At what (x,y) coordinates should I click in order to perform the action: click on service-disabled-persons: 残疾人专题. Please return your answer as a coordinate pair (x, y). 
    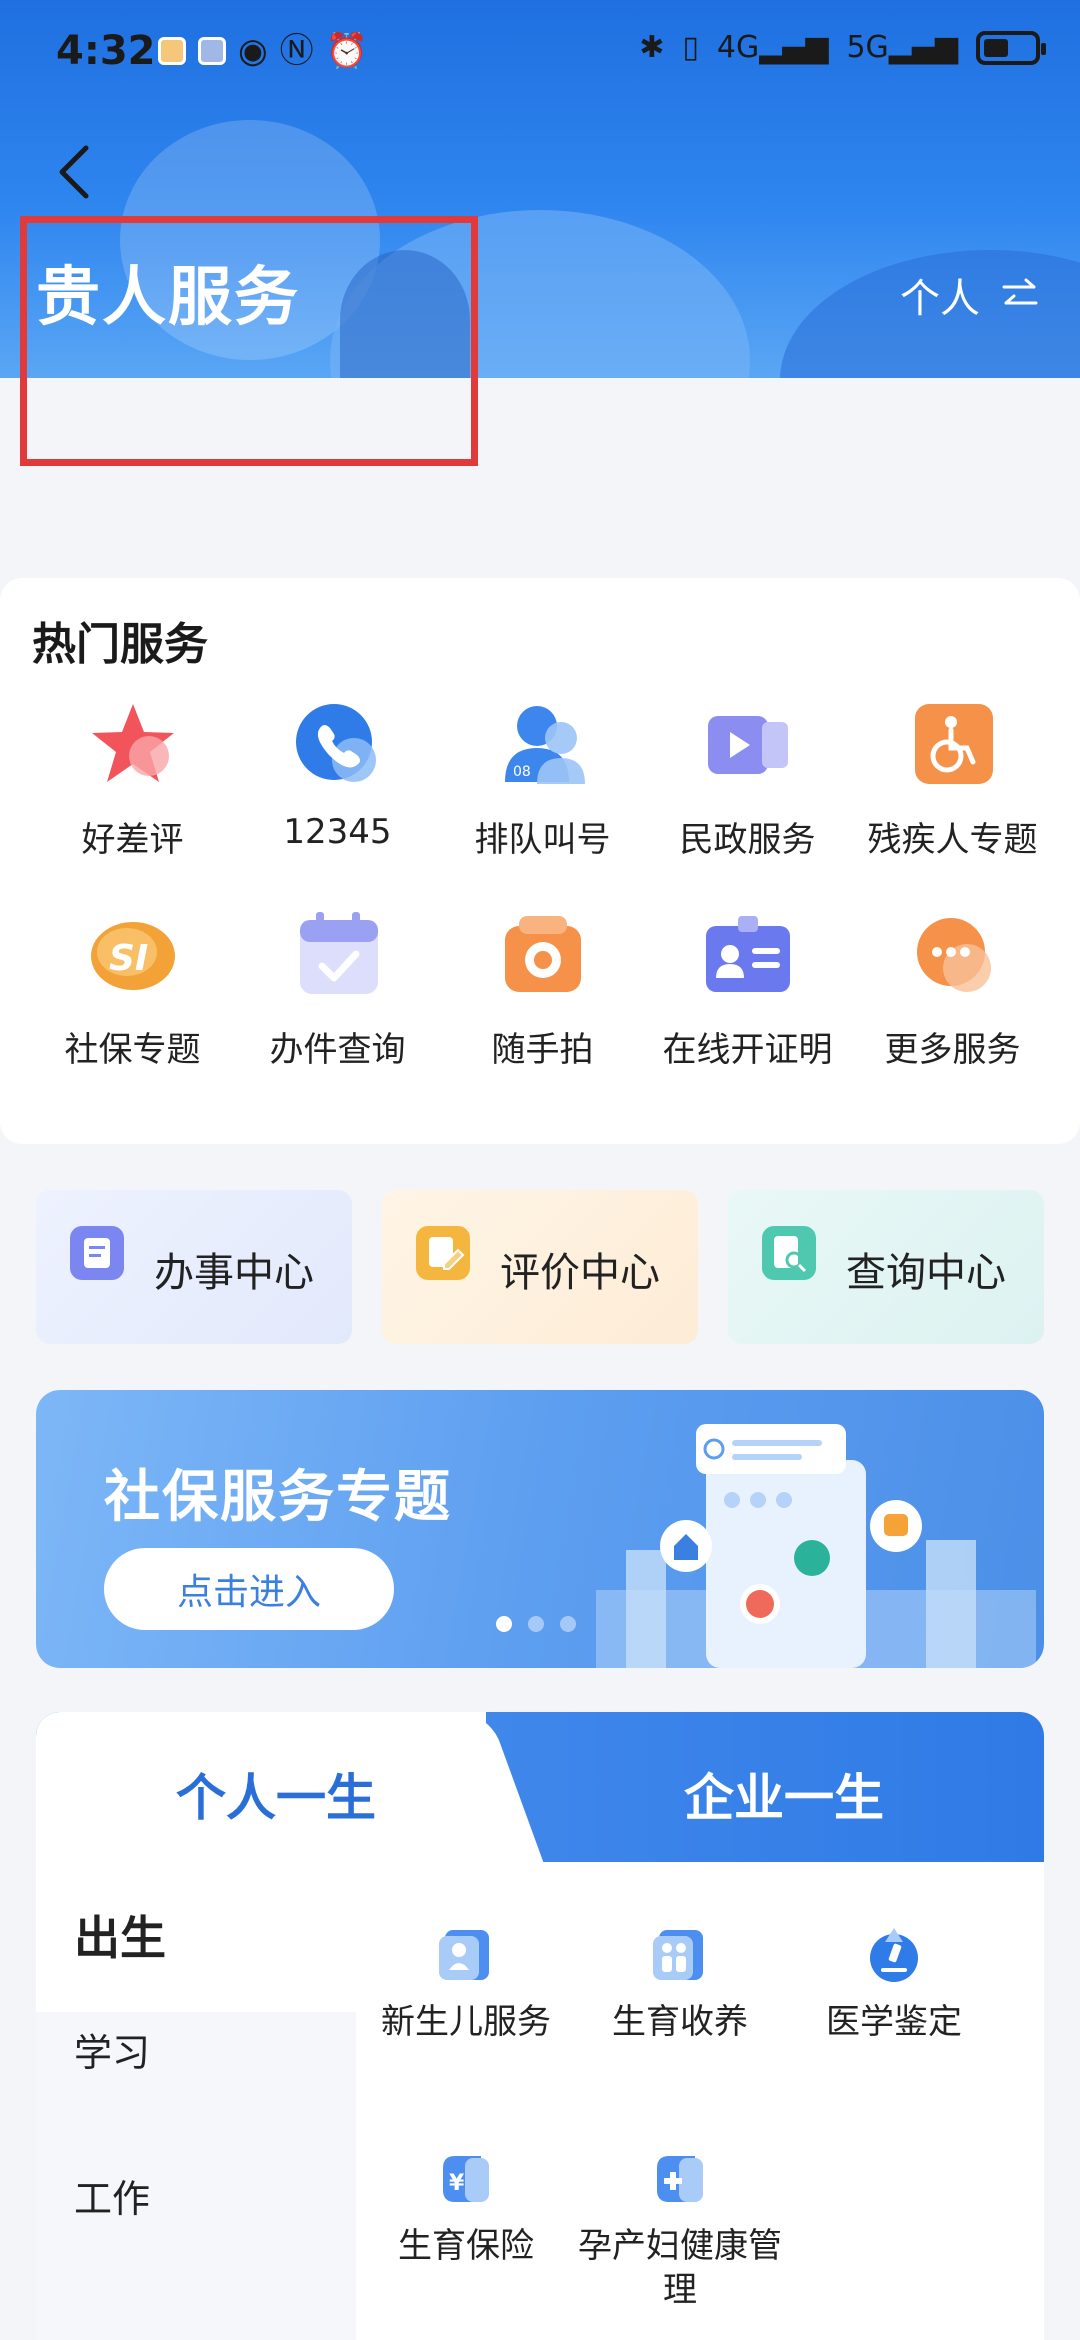
    Looking at the image, I should click on (952, 783).